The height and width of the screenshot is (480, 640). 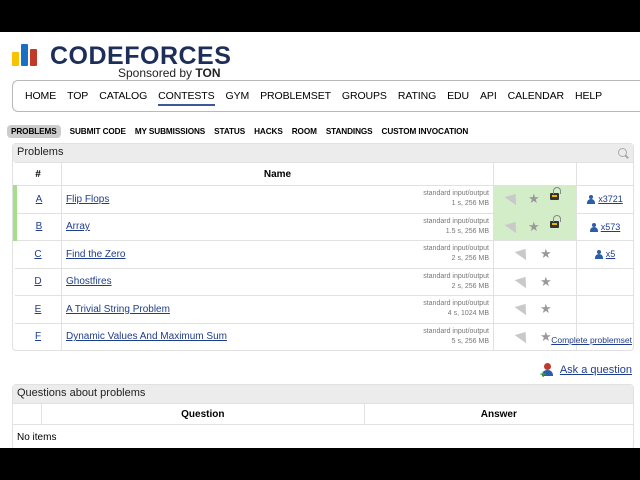 I want to click on problem-index-cell: A, so click(x=37, y=199).